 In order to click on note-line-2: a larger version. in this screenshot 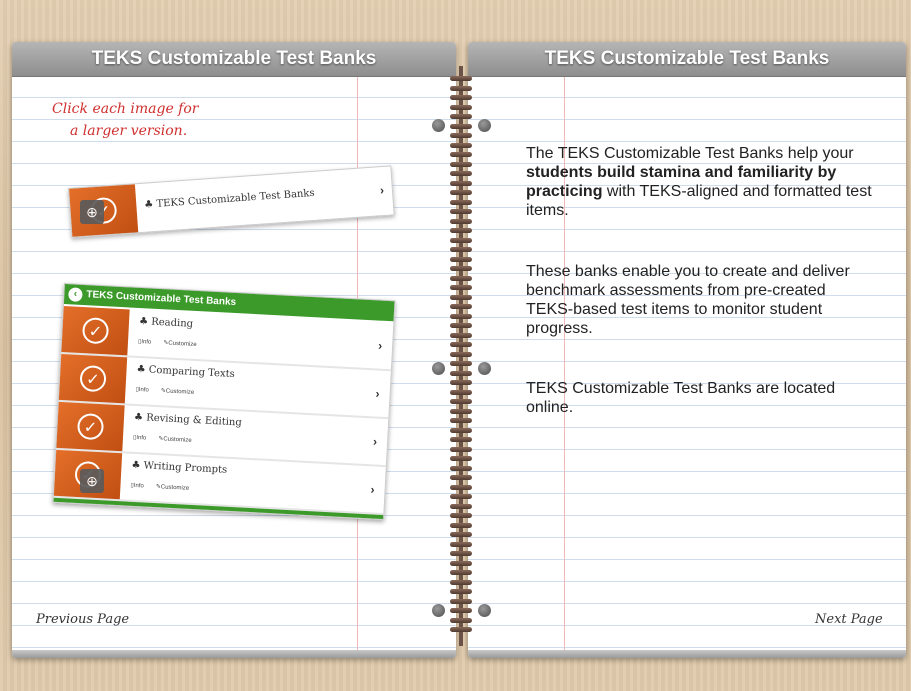, I will do `click(129, 131)`.